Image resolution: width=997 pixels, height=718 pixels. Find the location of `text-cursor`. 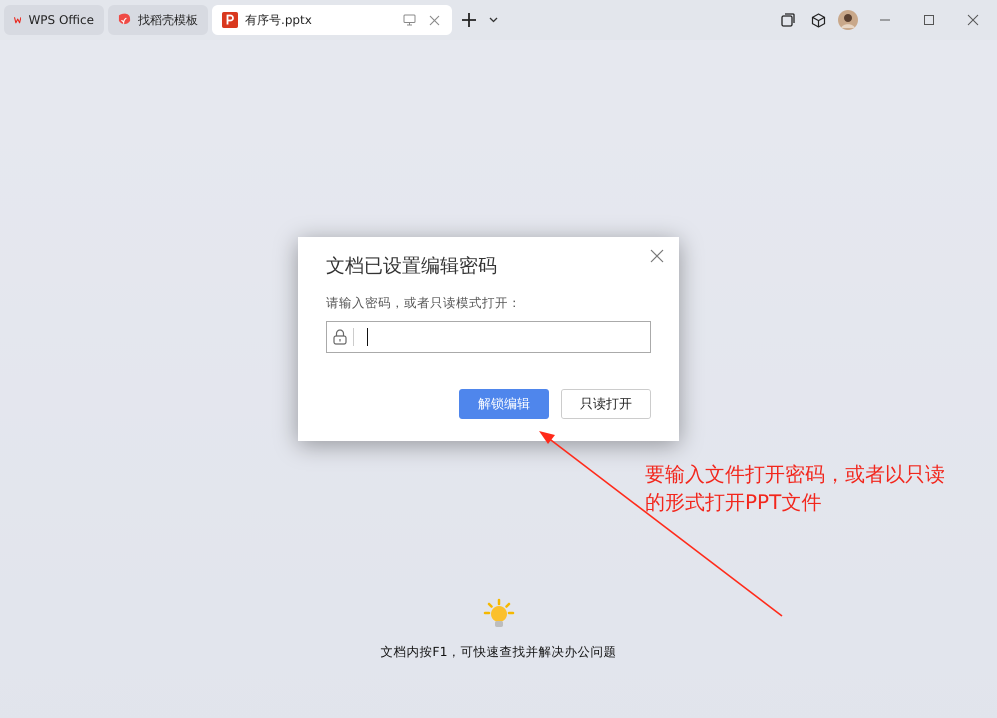

text-cursor is located at coordinates (367, 337).